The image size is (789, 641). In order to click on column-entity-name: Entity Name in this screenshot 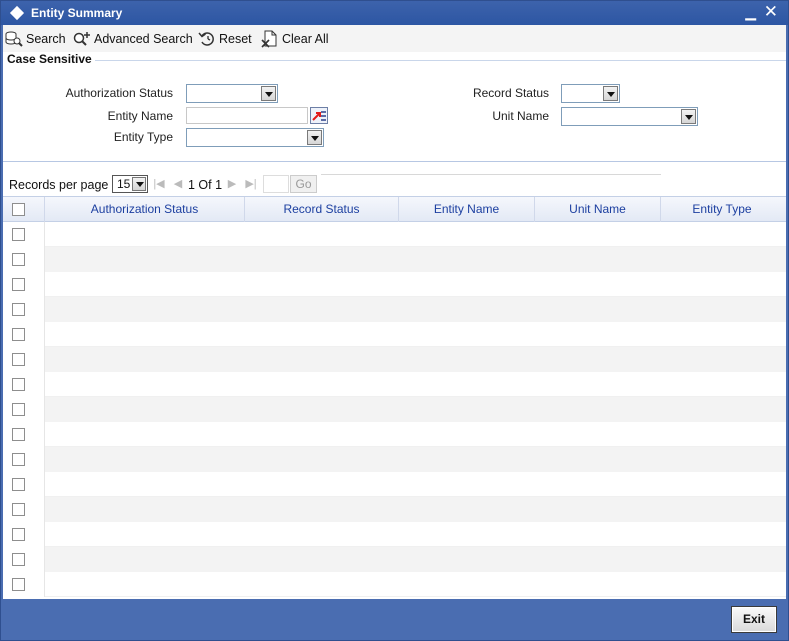, I will do `click(467, 209)`.